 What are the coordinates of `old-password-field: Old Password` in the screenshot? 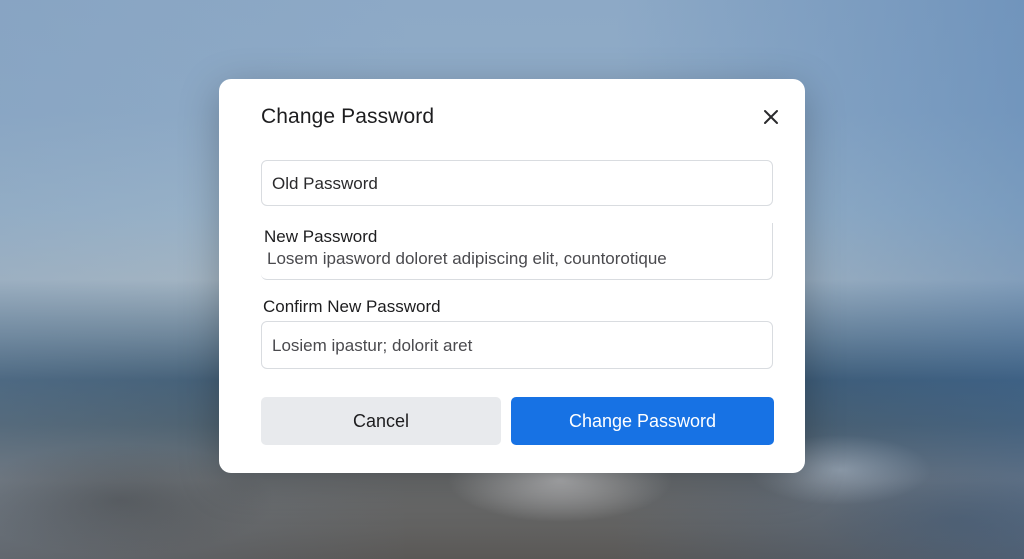 It's located at (517, 183).